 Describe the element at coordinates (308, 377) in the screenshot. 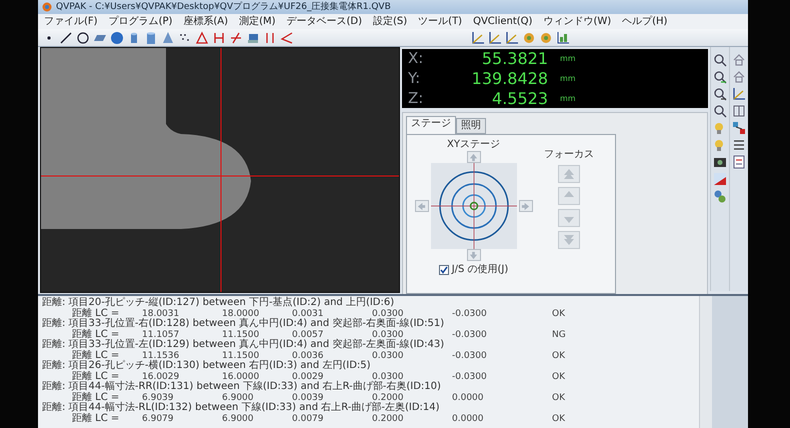

I see `report-value: 0.0029` at that location.